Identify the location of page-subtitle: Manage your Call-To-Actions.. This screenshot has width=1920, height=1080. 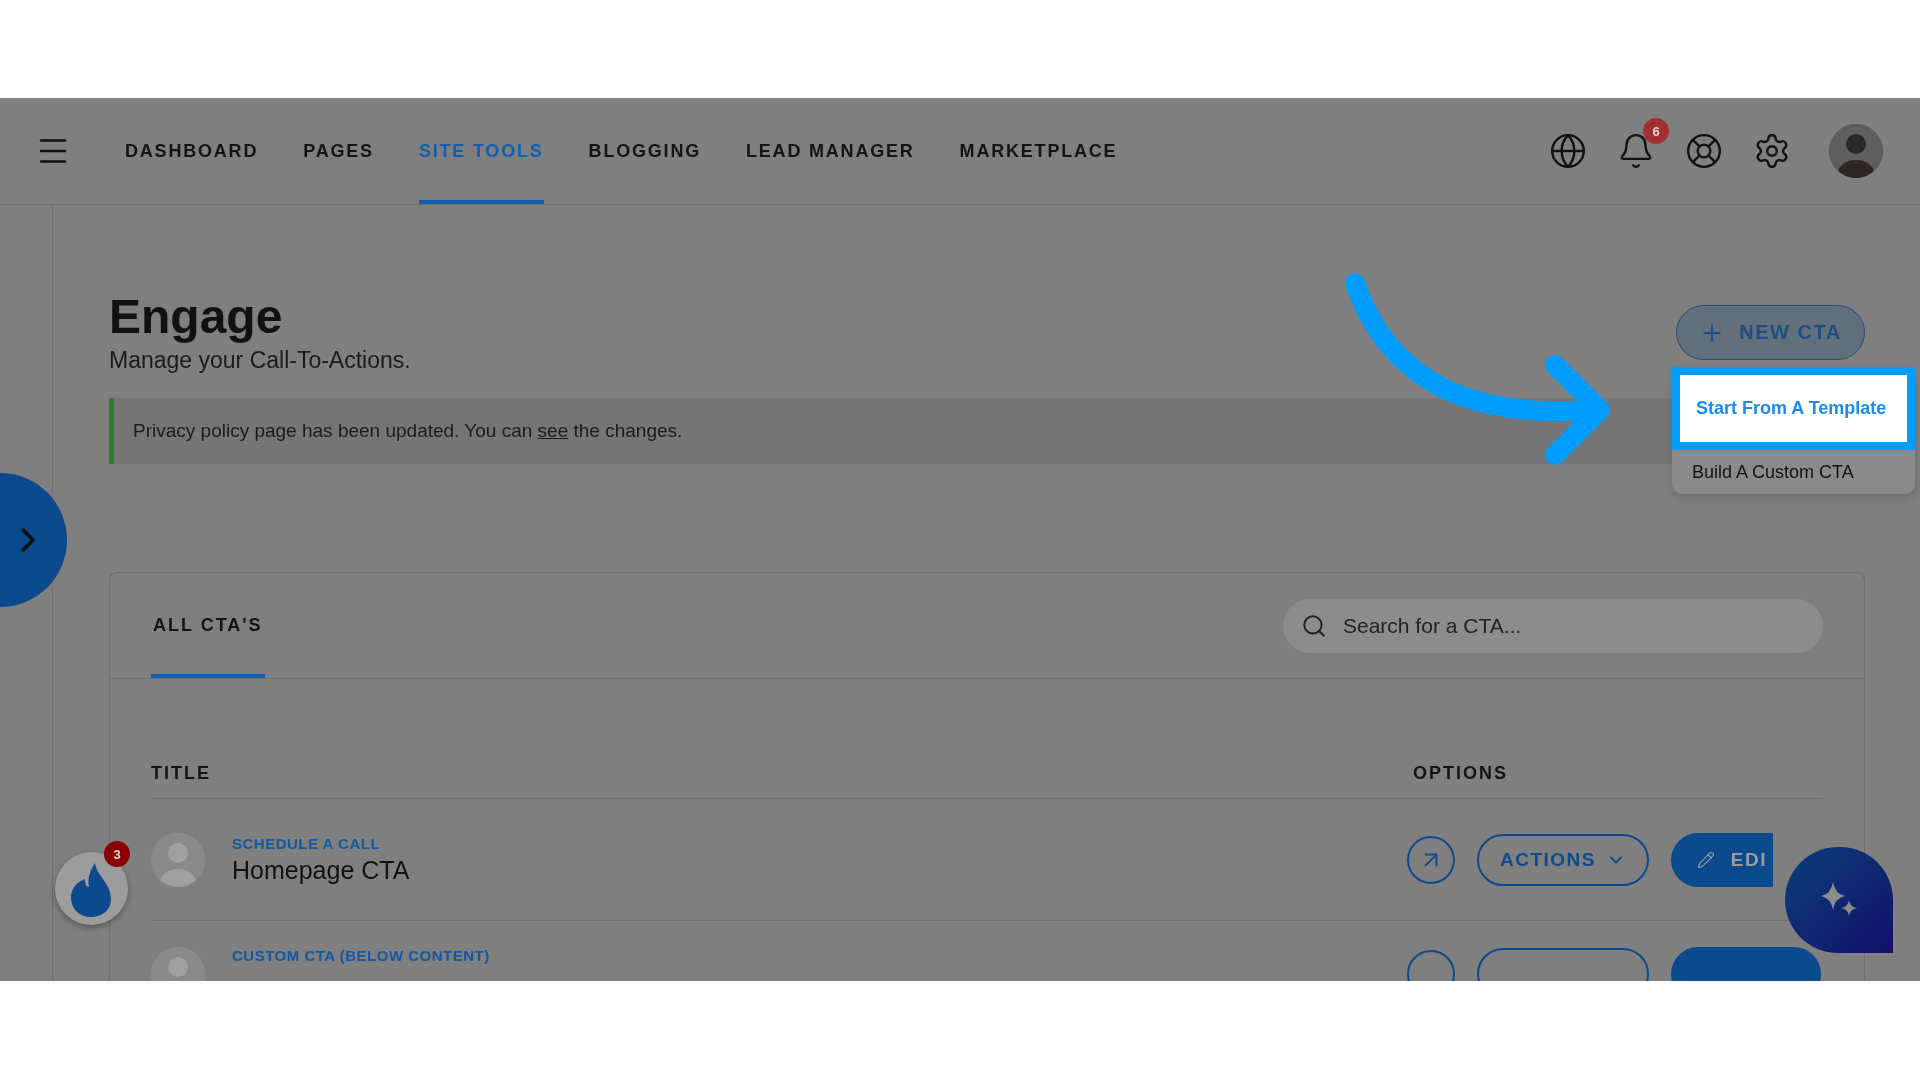
(260, 360).